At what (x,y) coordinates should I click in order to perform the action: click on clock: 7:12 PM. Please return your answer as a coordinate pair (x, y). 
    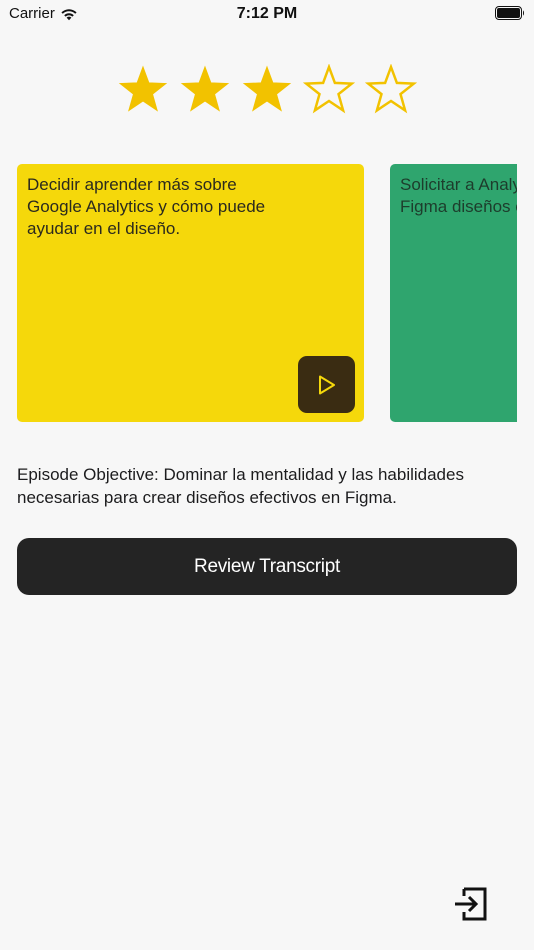
    Looking at the image, I should click on (267, 13).